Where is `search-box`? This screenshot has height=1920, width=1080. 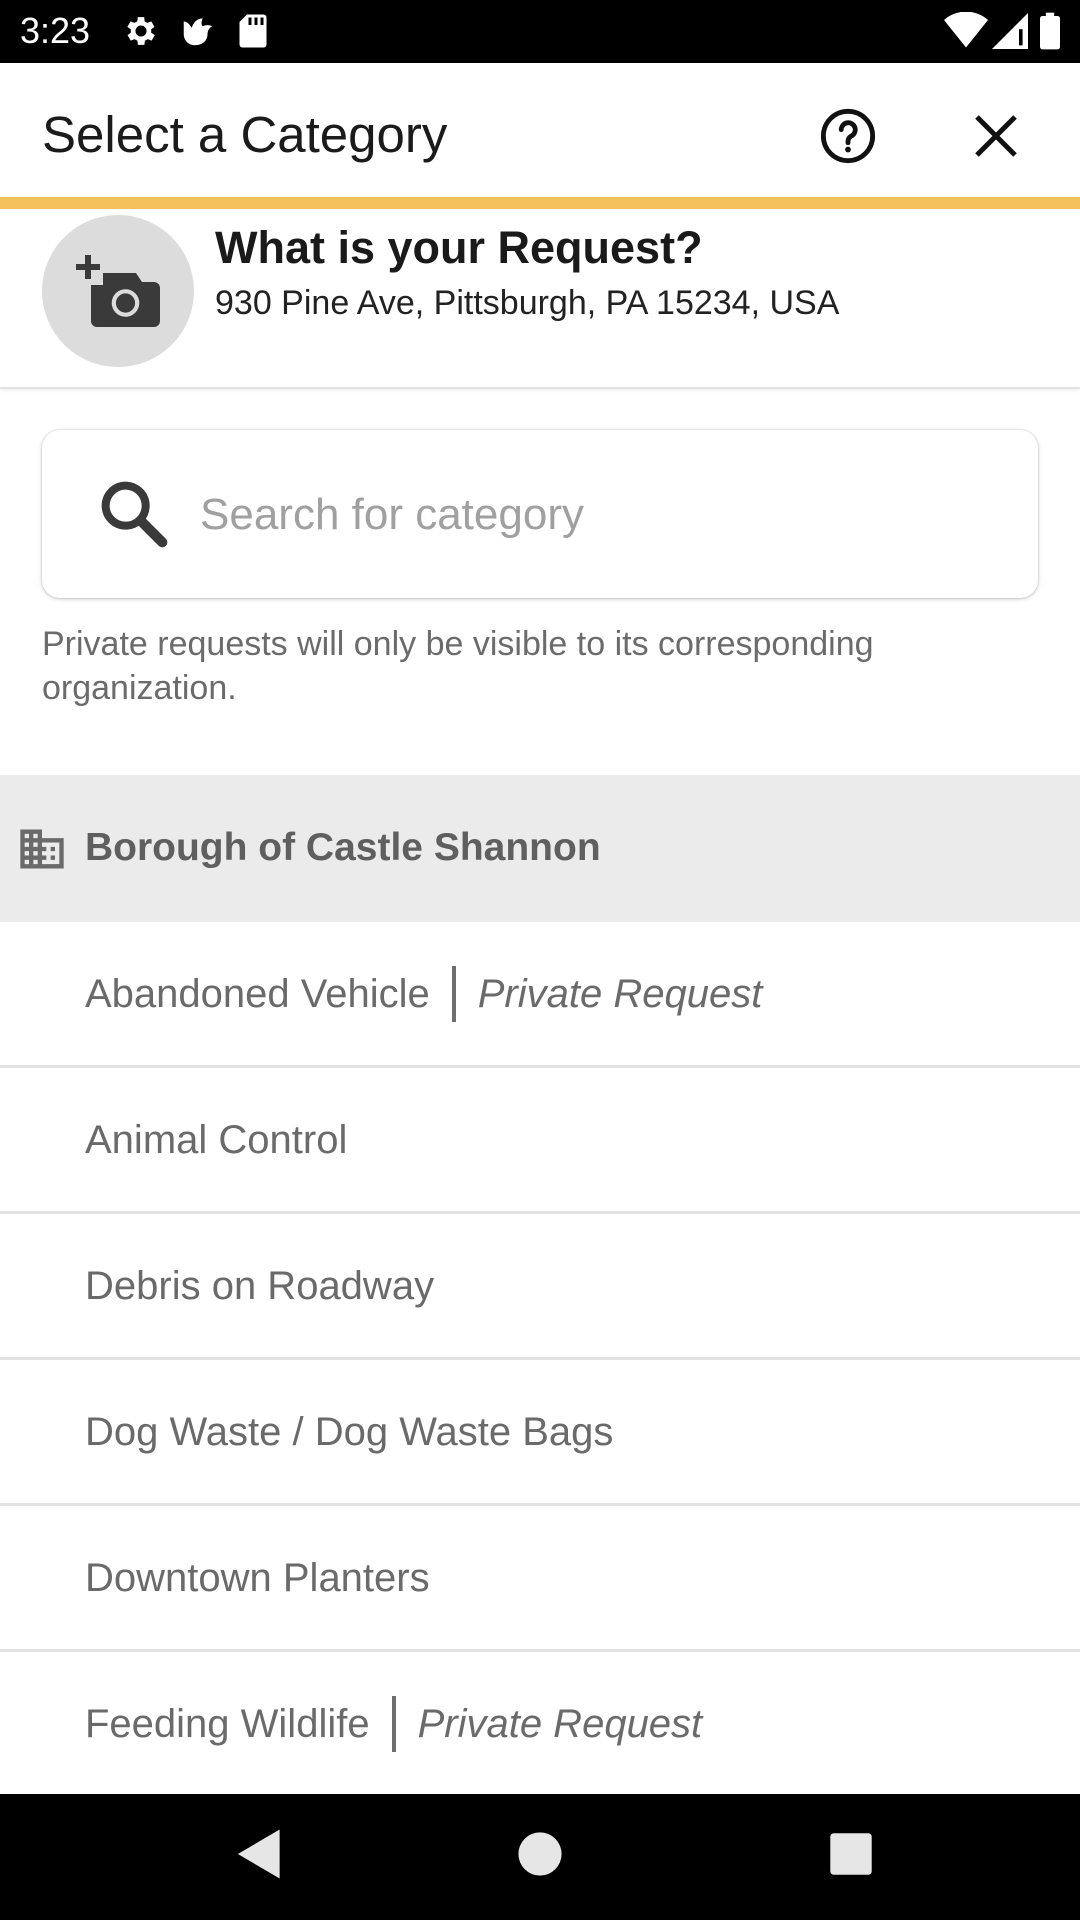
search-box is located at coordinates (540, 514).